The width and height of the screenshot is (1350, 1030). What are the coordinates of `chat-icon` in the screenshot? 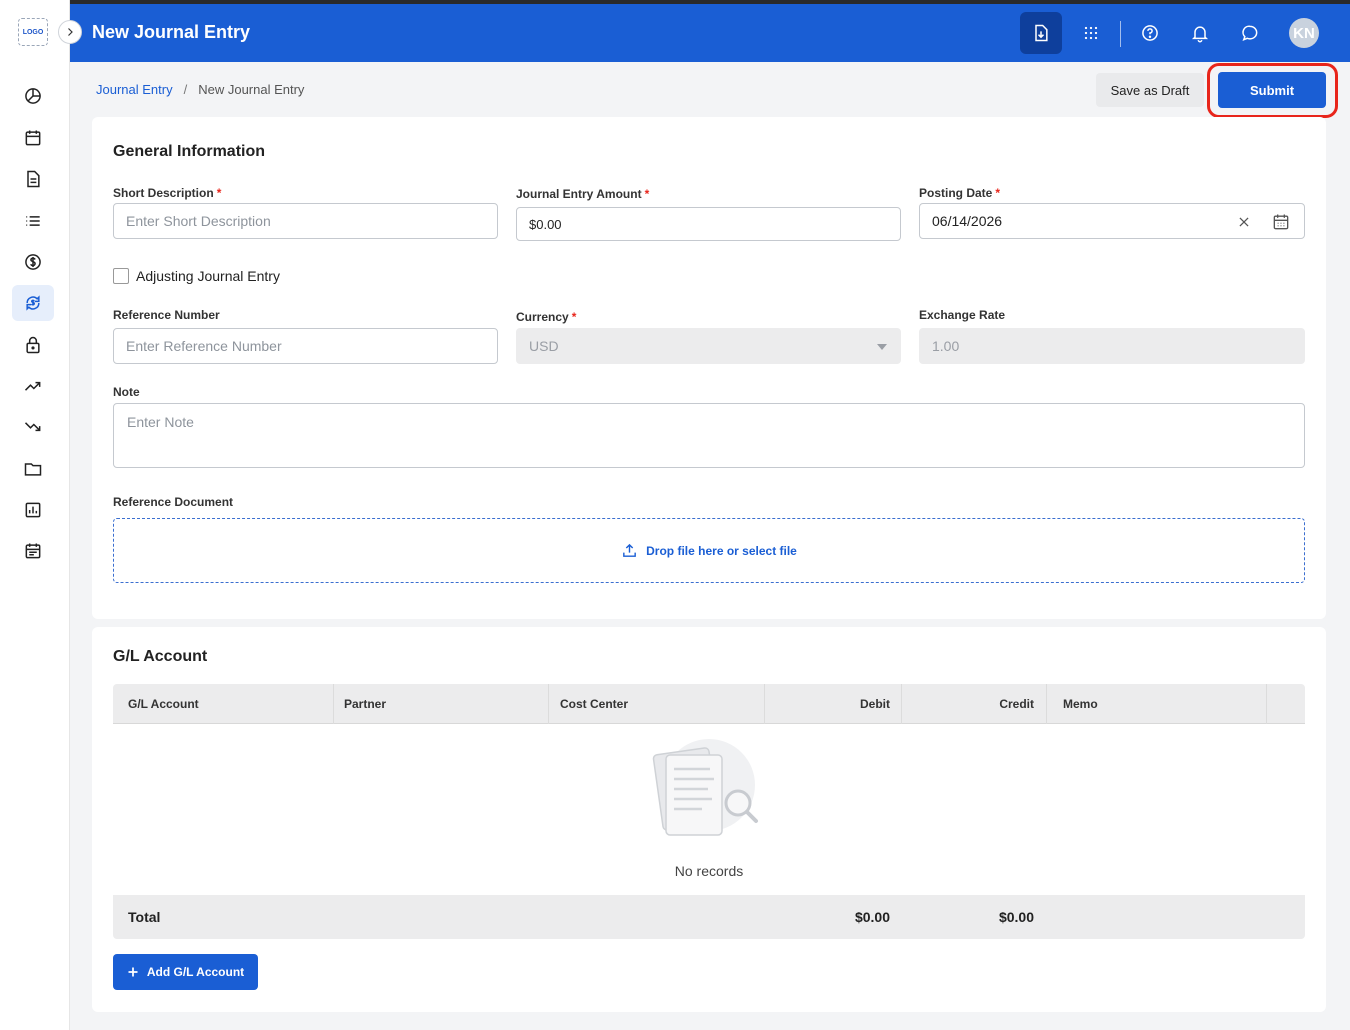 It's located at (1250, 33).